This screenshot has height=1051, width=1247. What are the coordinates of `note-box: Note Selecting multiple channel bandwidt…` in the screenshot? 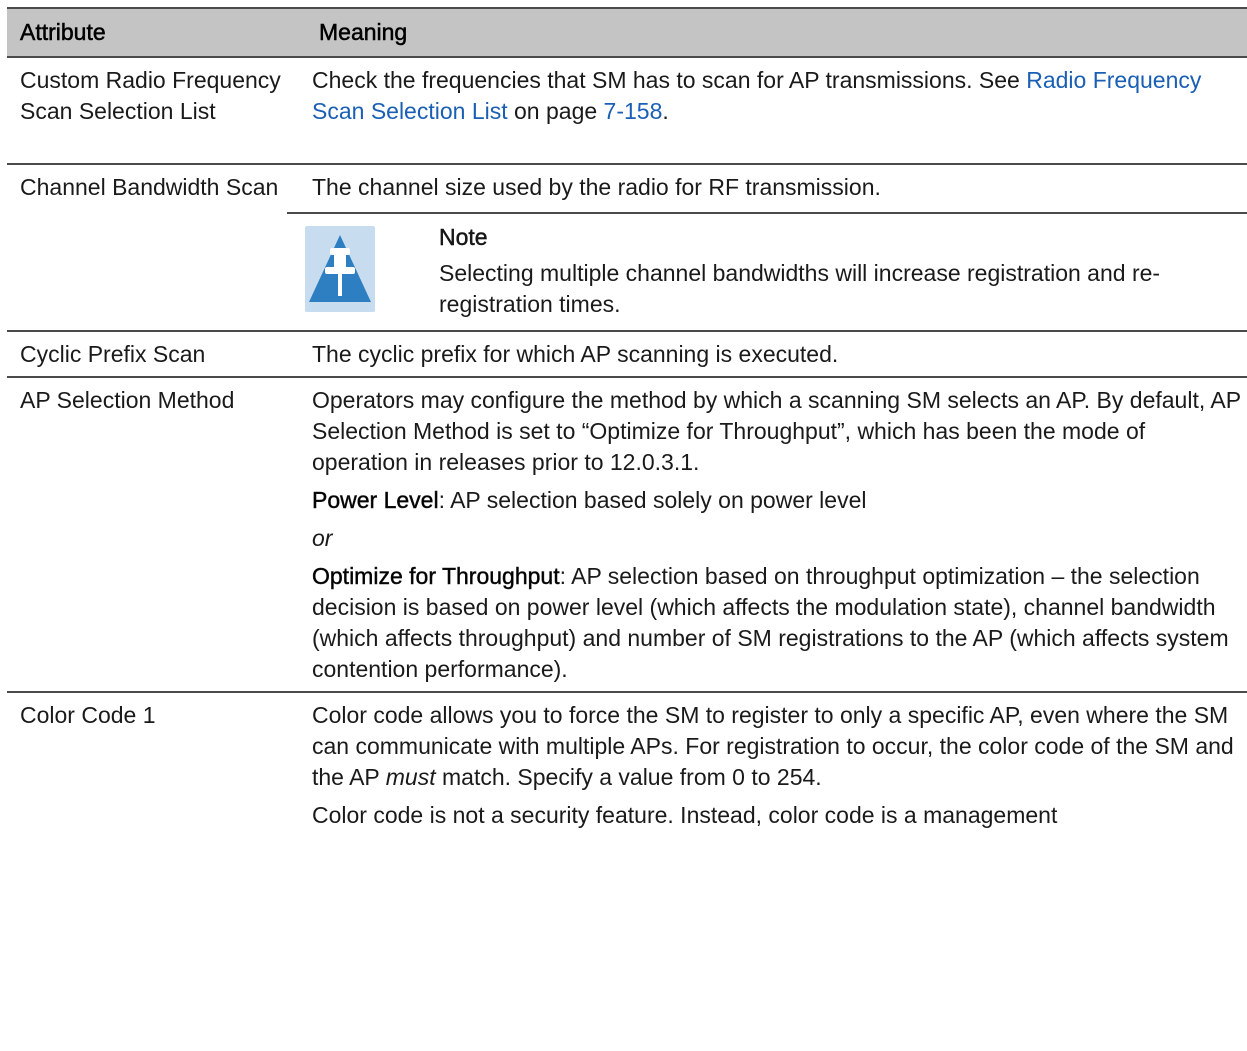 It's located at (767, 268).